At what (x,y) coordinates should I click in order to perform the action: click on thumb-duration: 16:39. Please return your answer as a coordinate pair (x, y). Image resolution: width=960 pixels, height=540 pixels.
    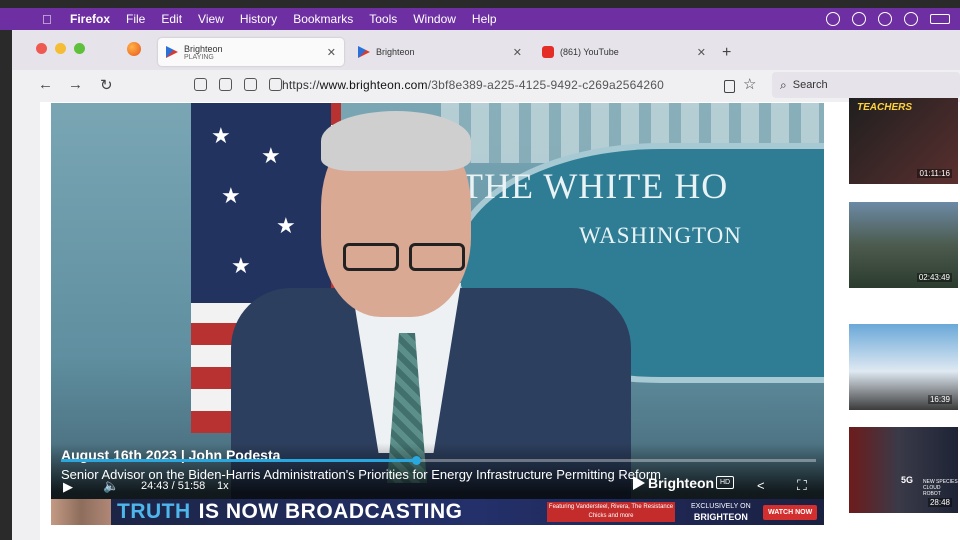
    Looking at the image, I should click on (939, 399).